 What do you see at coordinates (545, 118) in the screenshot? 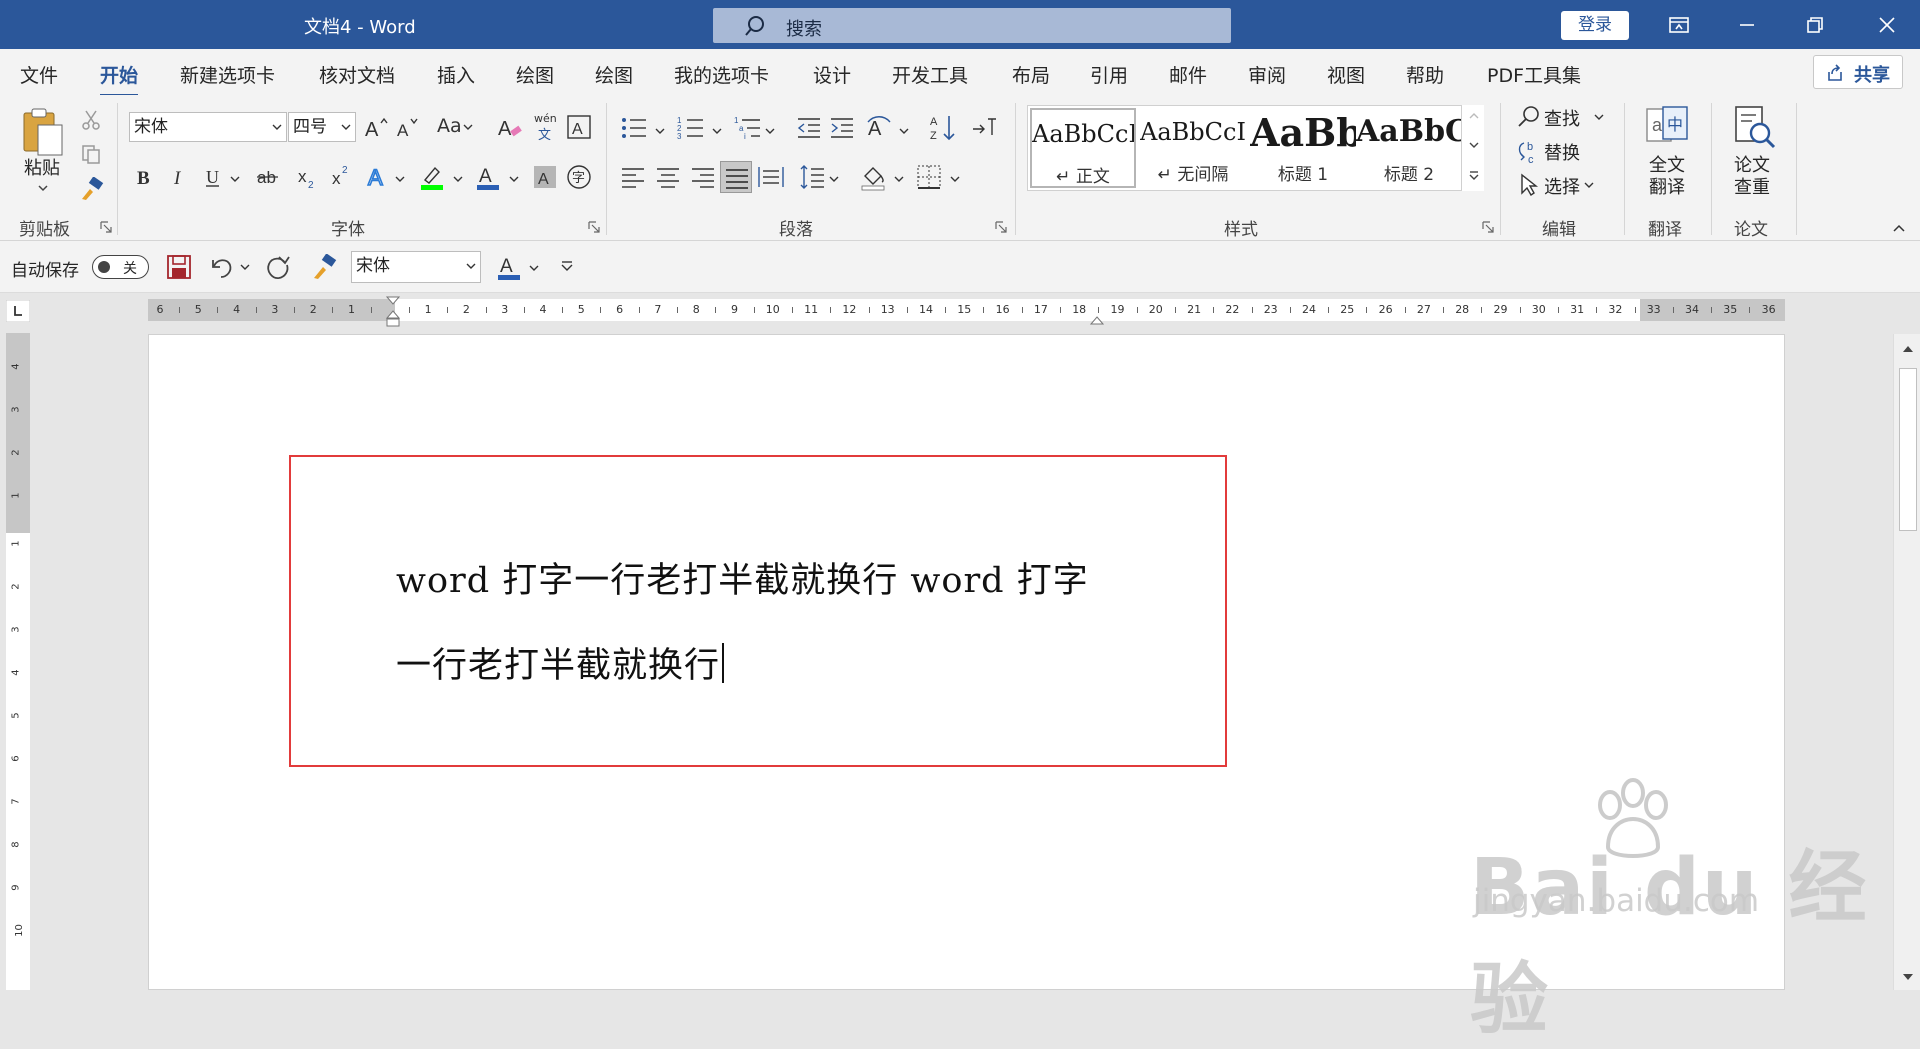
I see `phonetic-guide-label: wén` at bounding box center [545, 118].